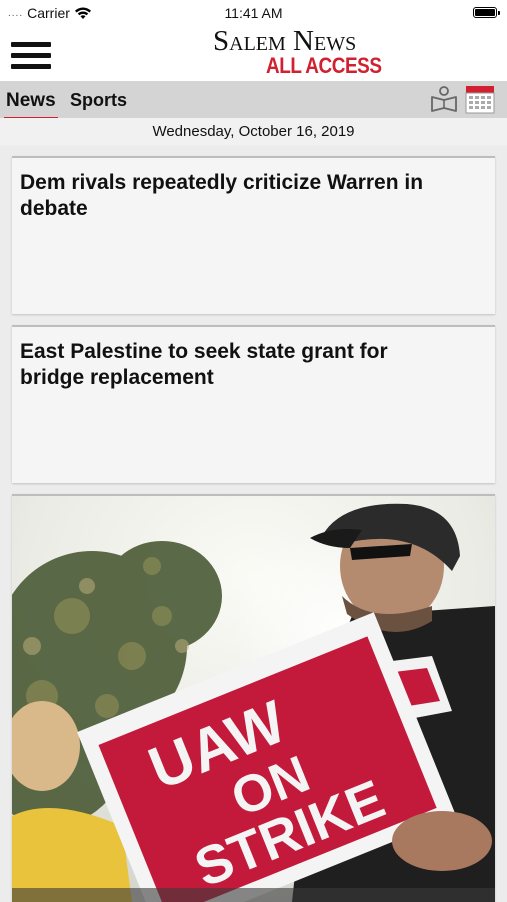 This screenshot has width=507, height=902. I want to click on logo-subtitle: ALL ACCESS, so click(324, 65).